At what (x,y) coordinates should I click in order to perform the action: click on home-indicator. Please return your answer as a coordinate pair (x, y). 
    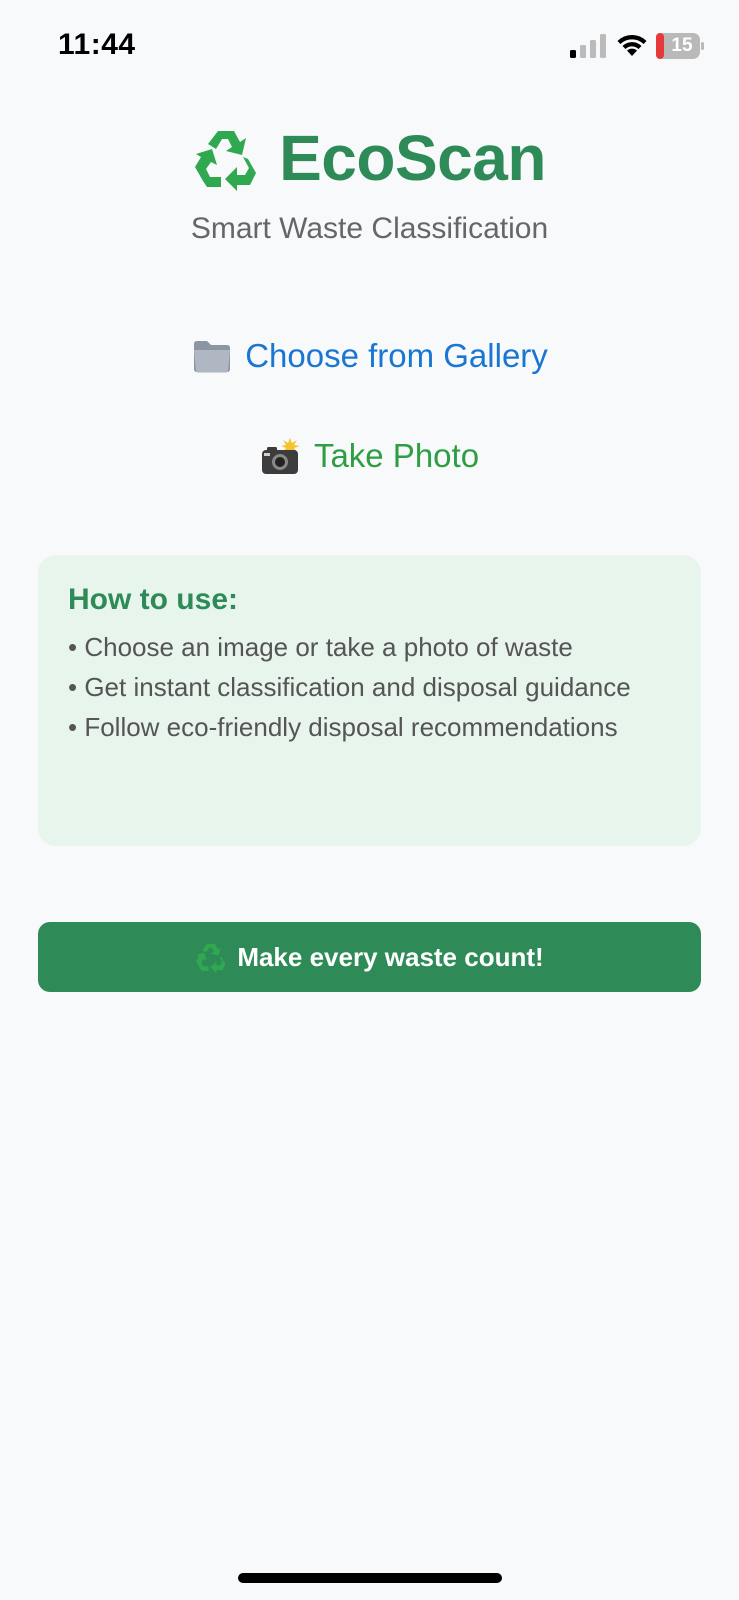
    Looking at the image, I should click on (370, 1578).